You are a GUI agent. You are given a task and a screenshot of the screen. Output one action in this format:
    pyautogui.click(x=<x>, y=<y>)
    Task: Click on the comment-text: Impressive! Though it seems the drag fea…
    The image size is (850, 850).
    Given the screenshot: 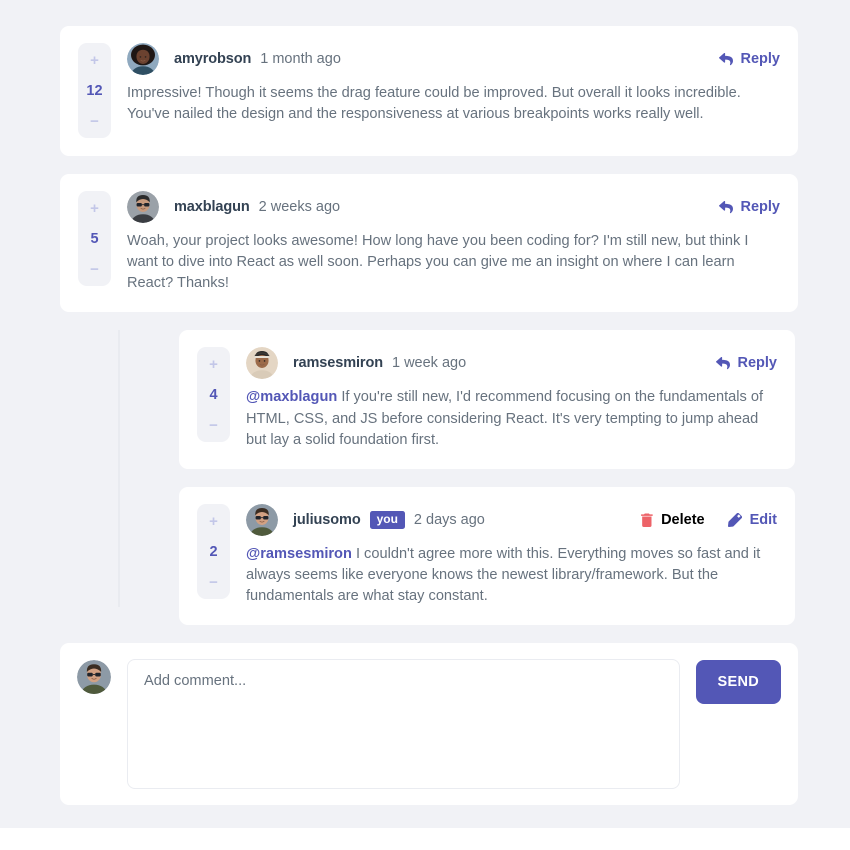 What is the action you would take?
    pyautogui.click(x=434, y=104)
    